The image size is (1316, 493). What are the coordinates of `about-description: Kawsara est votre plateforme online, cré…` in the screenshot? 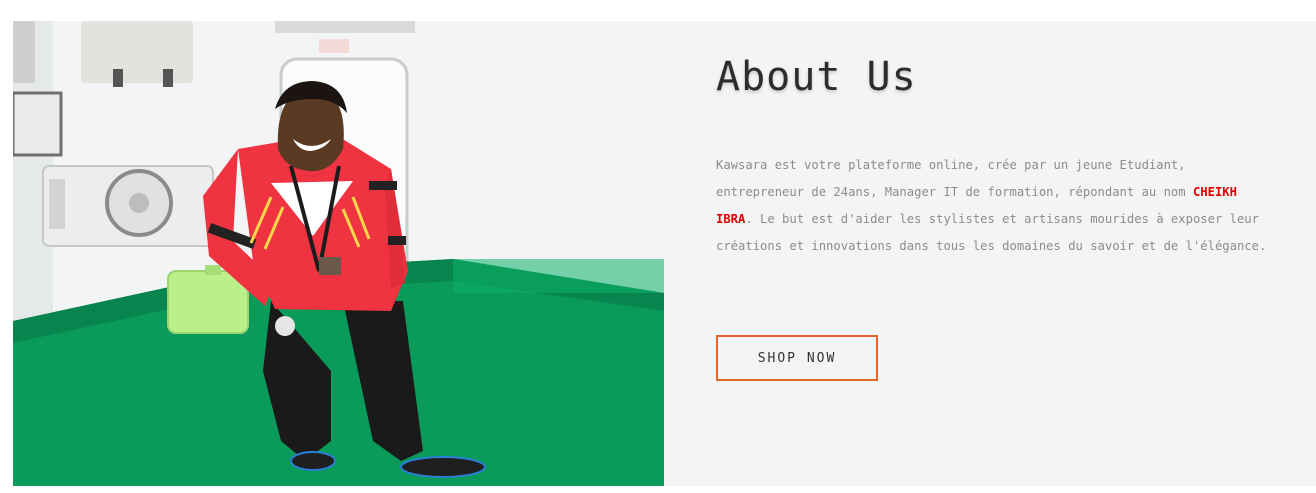 It's located at (996, 206).